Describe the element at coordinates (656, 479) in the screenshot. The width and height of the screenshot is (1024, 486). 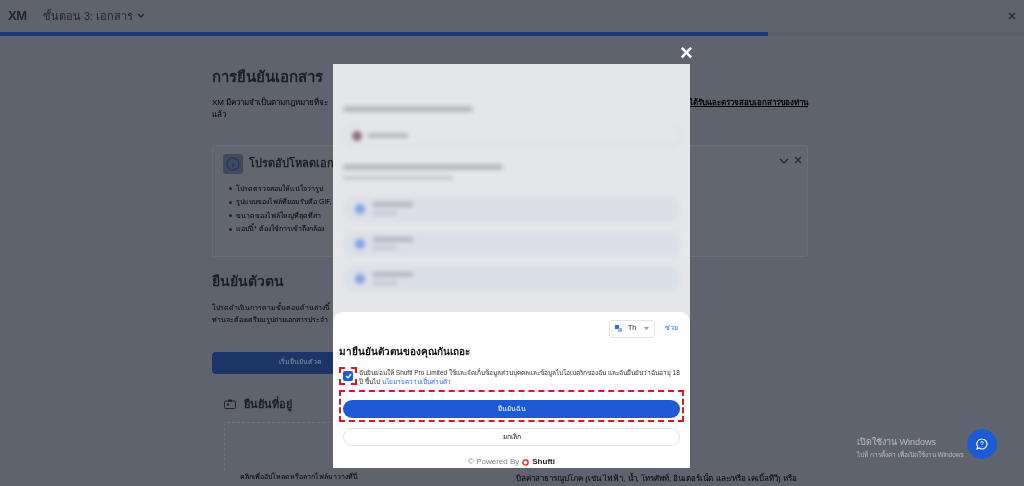
I see `body-text: บิลค่าสาธารณูปโภค (เช่น ไฟฟ้า, น้ำ, โทรศัพท์, อินเตอร์เน็ต และ/หรือ เคเบิ้ลทีวี) หรือ` at that location.